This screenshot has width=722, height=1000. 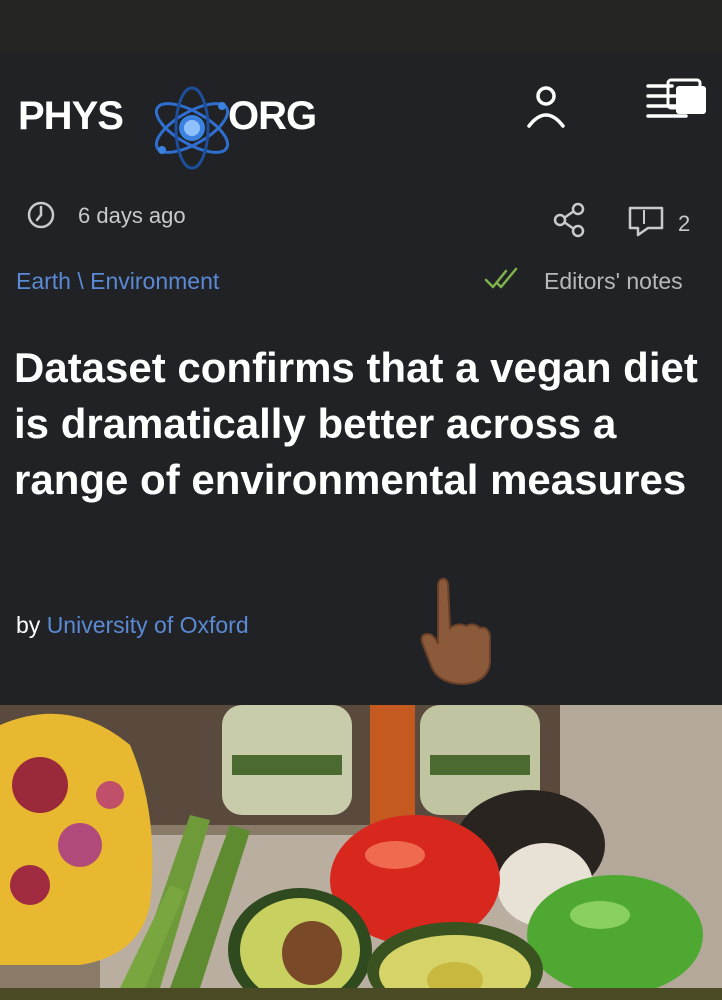 I want to click on clock-icon, so click(x=41, y=215).